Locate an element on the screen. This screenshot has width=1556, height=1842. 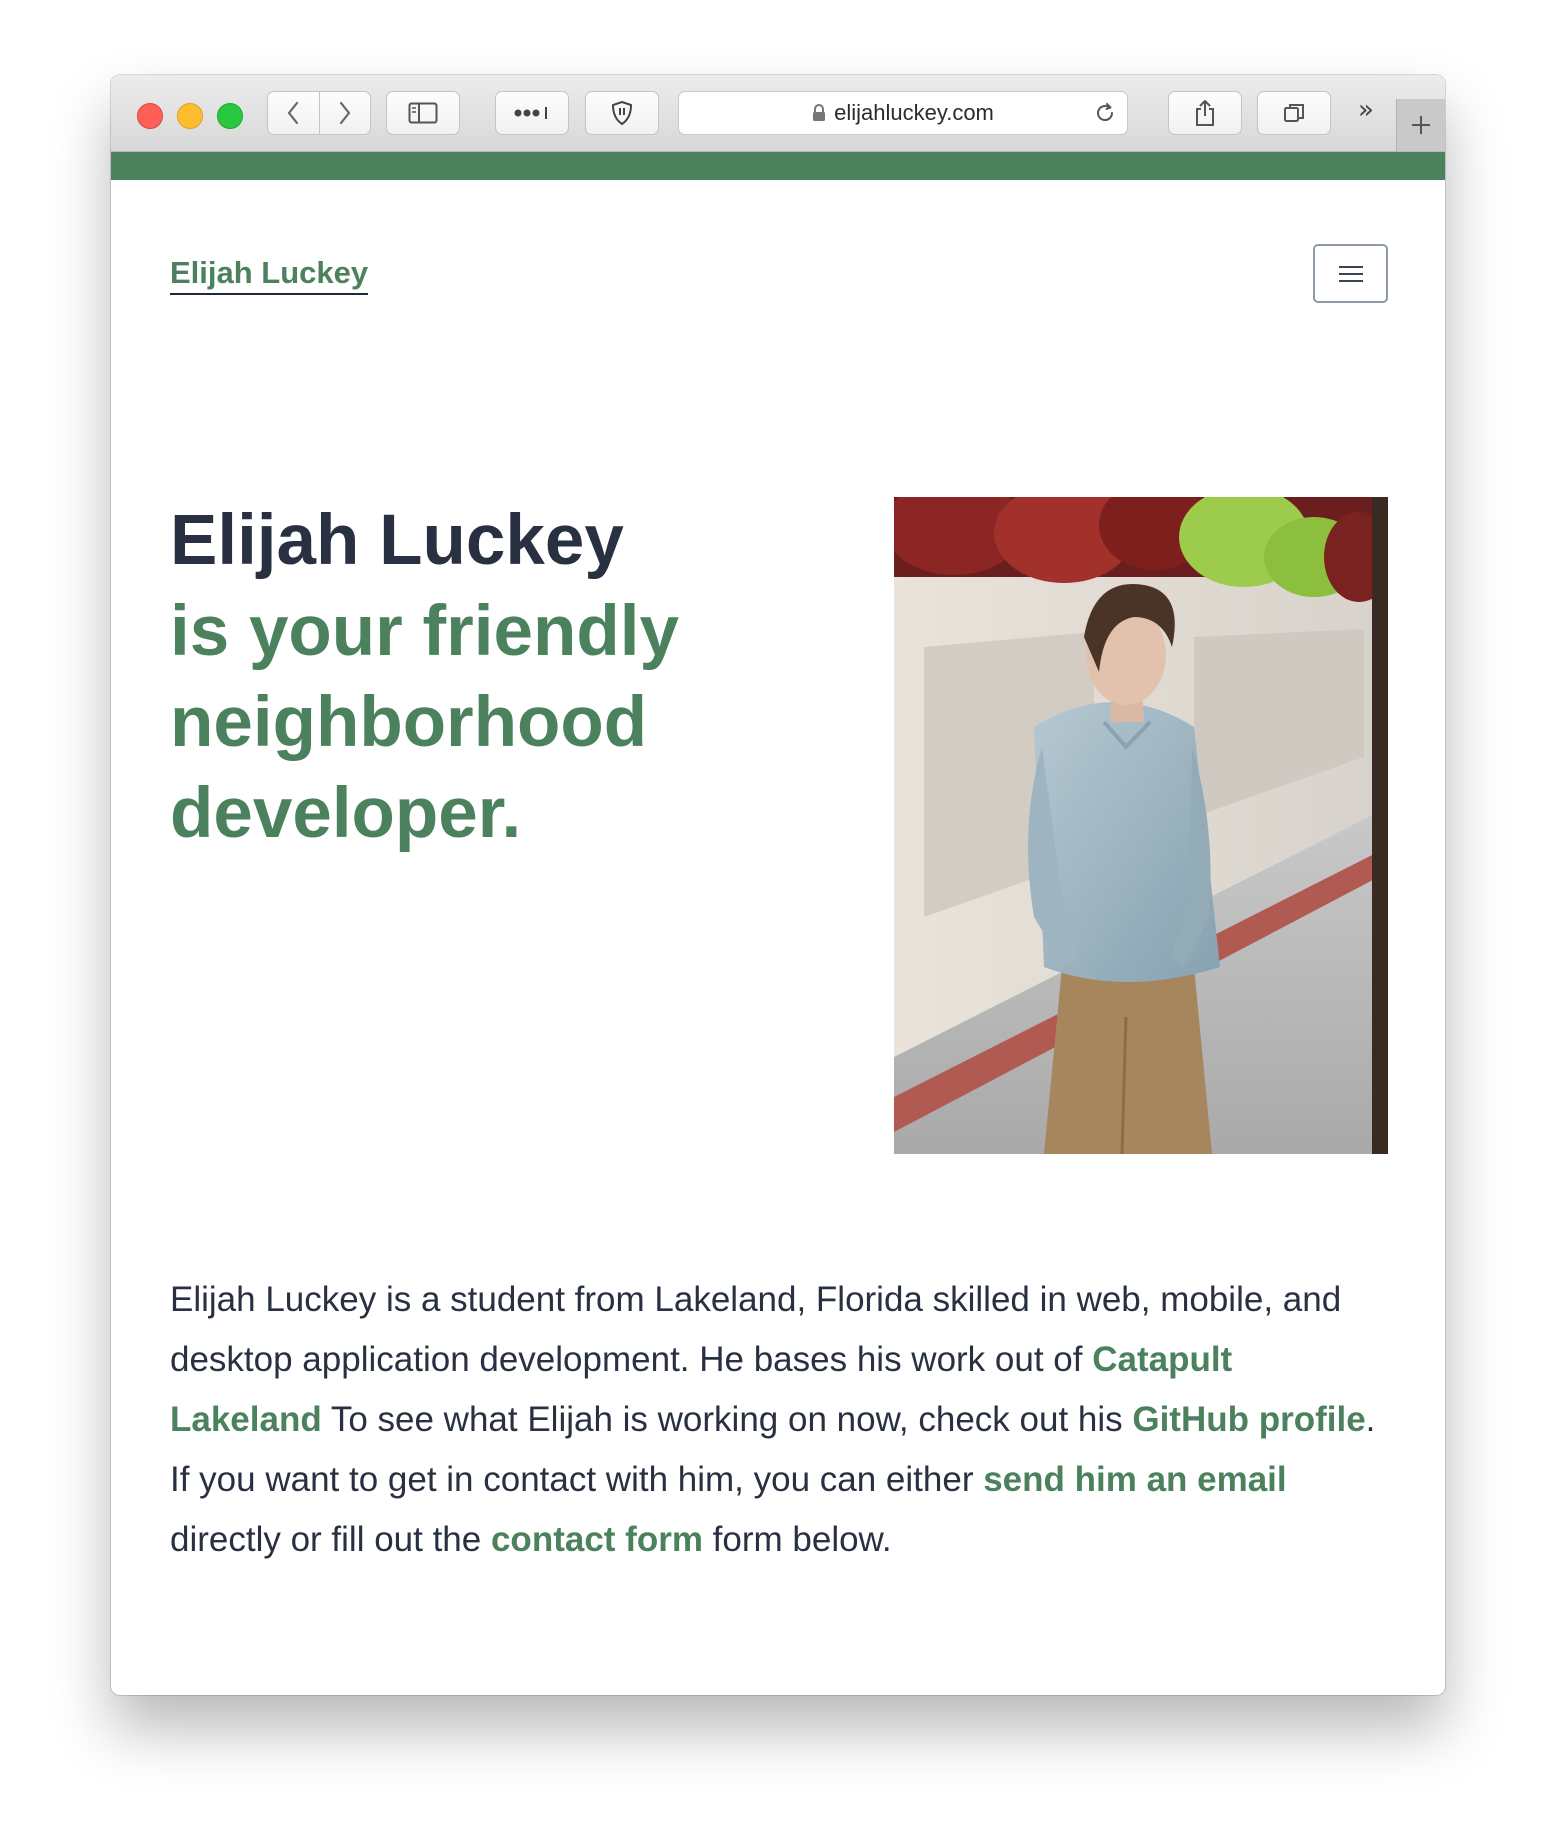
tabs-icon is located at coordinates (1294, 113).